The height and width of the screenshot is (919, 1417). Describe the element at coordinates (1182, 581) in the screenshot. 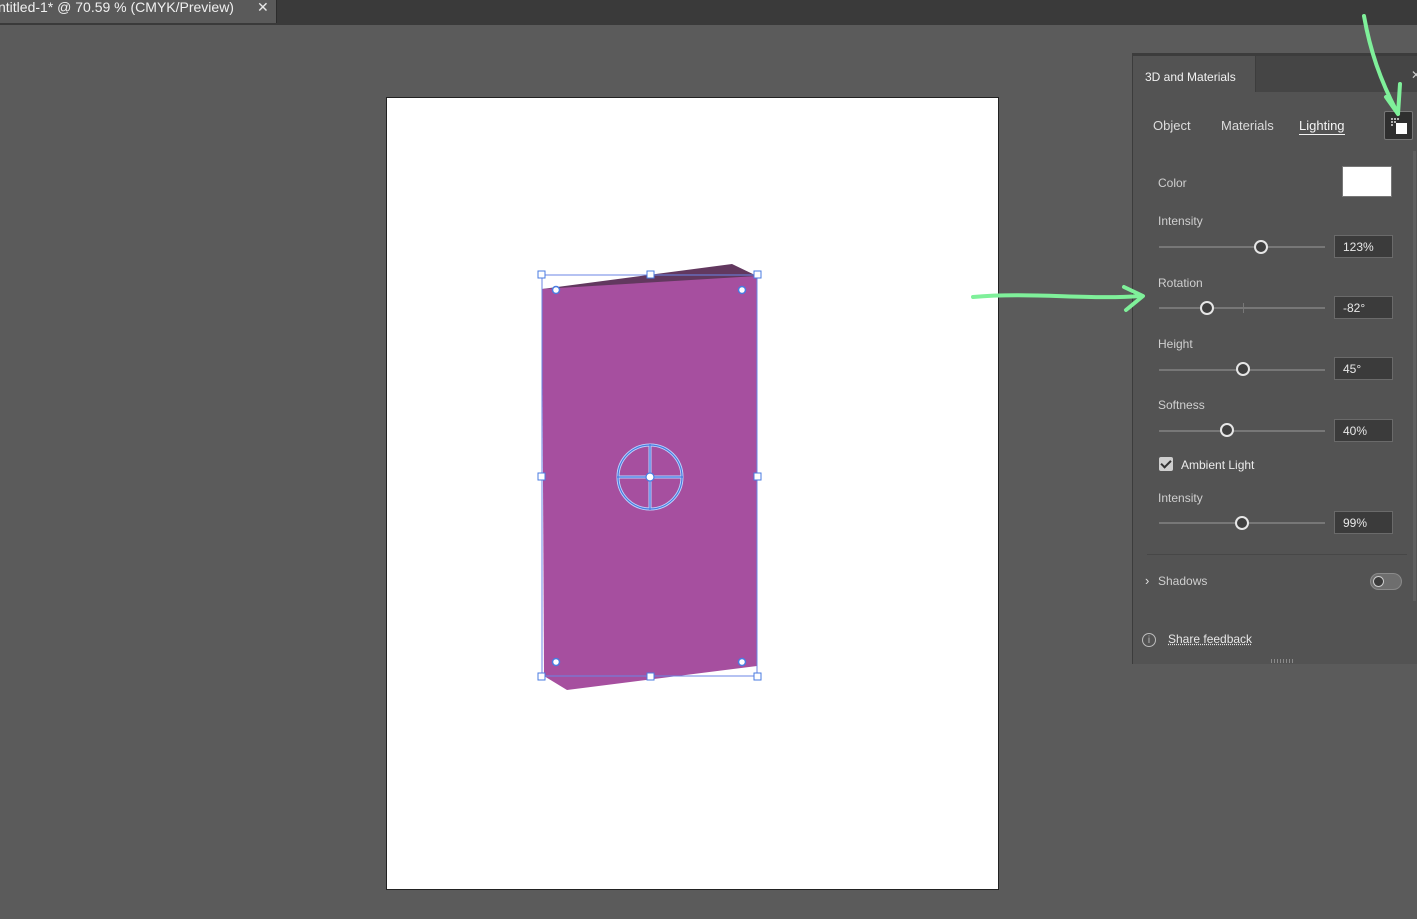

I see `shadows-label: Shadows` at that location.